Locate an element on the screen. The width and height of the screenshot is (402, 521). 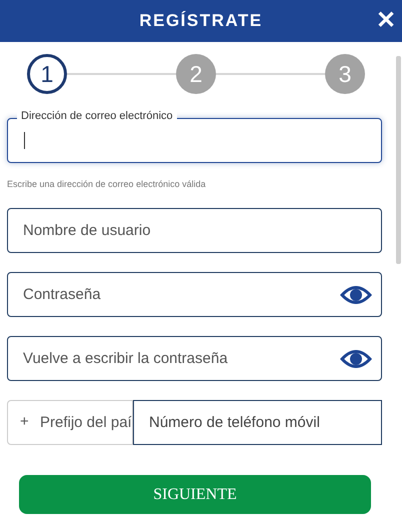
field-label: Dirección de correo electrónico is located at coordinates (97, 116).